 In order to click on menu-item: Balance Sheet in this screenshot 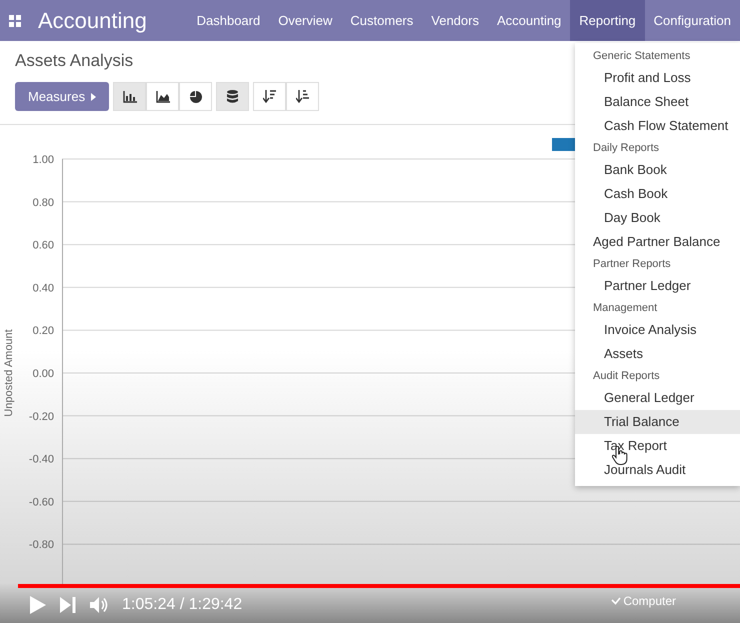, I will do `click(657, 102)`.